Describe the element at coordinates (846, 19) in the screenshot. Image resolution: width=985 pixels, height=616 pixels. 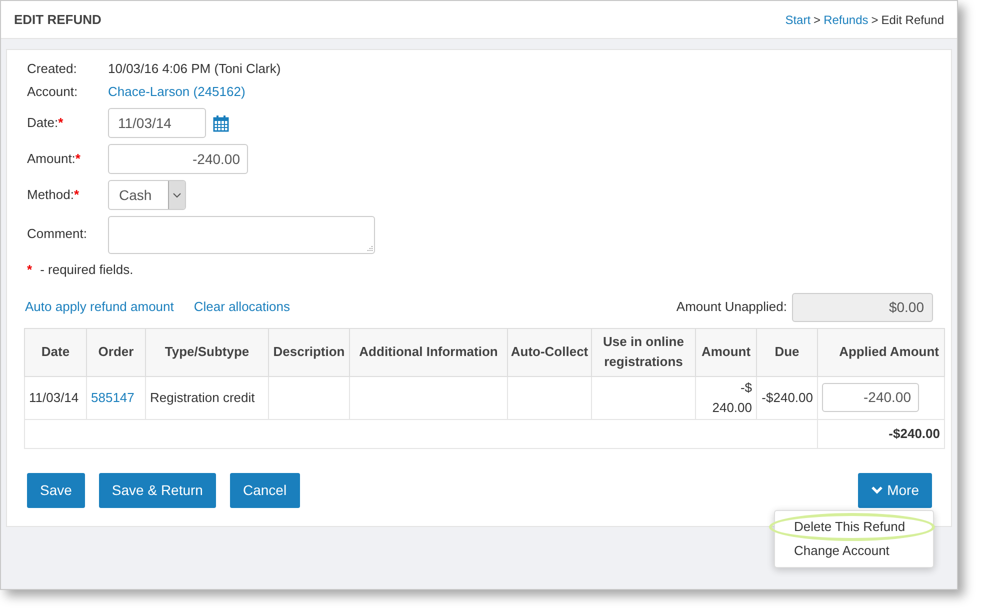
I see `breadcrumb-link: Refunds` at that location.